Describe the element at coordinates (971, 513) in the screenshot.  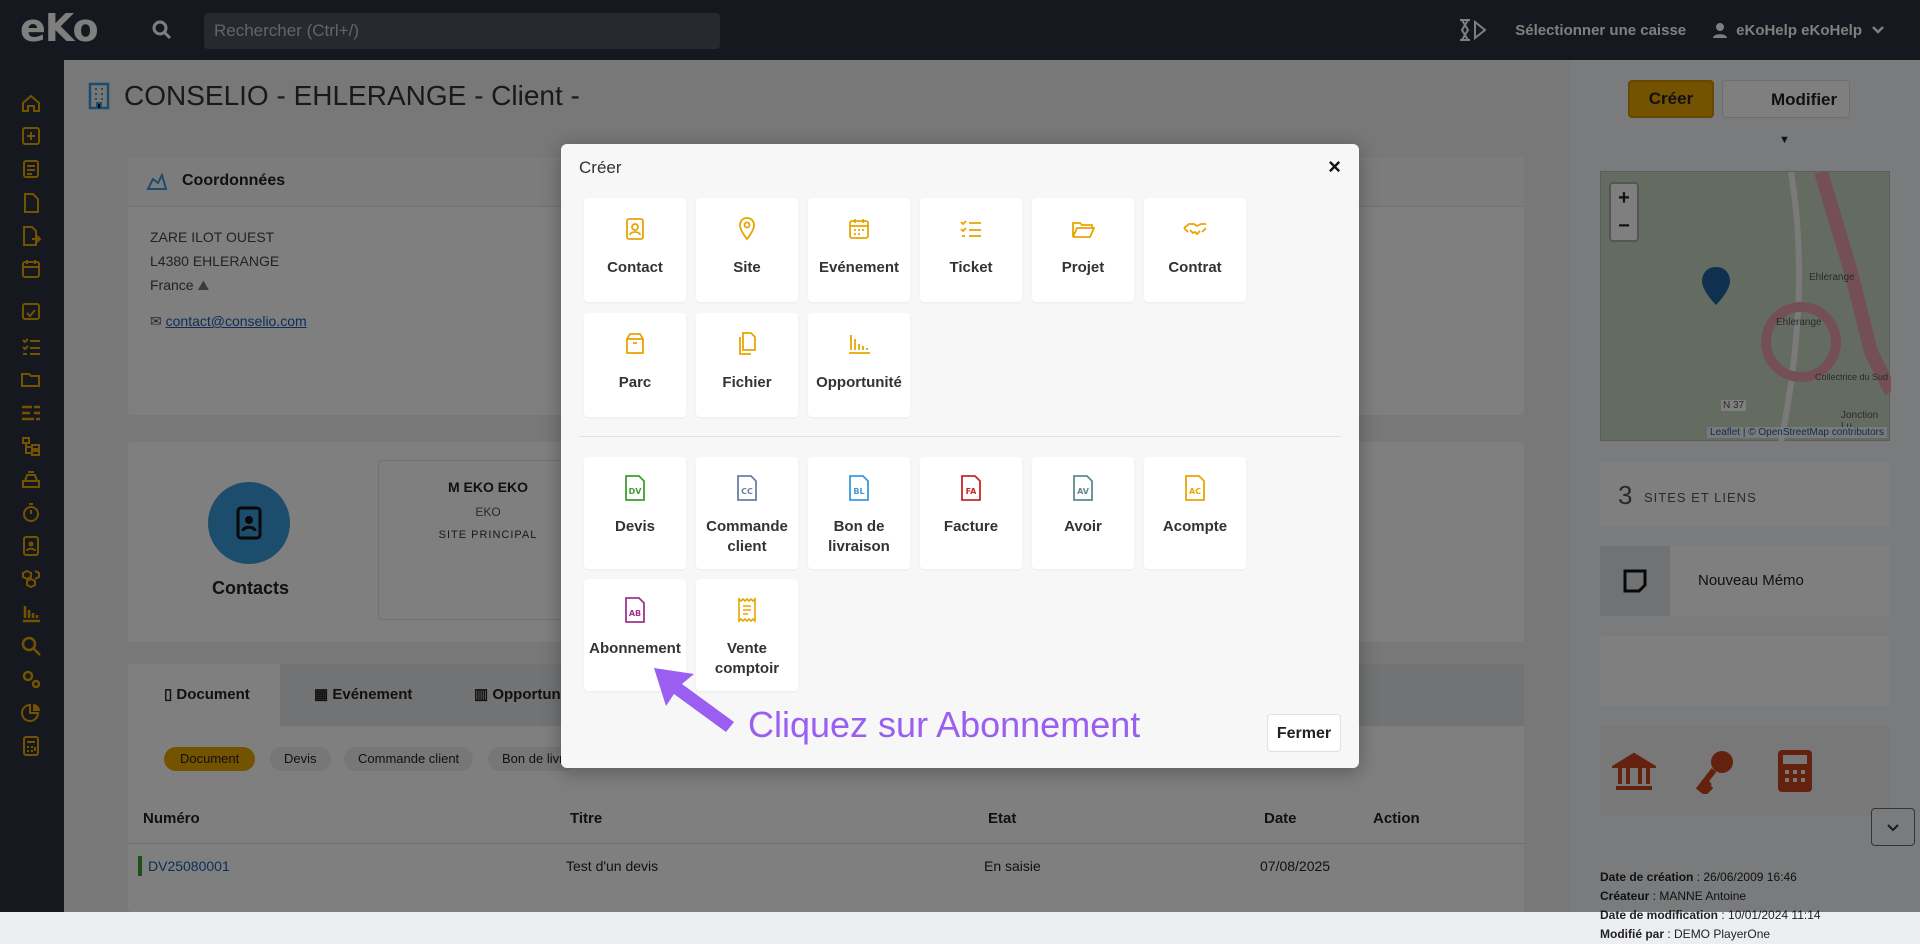
I see `tile-facture: FA Facture` at that location.